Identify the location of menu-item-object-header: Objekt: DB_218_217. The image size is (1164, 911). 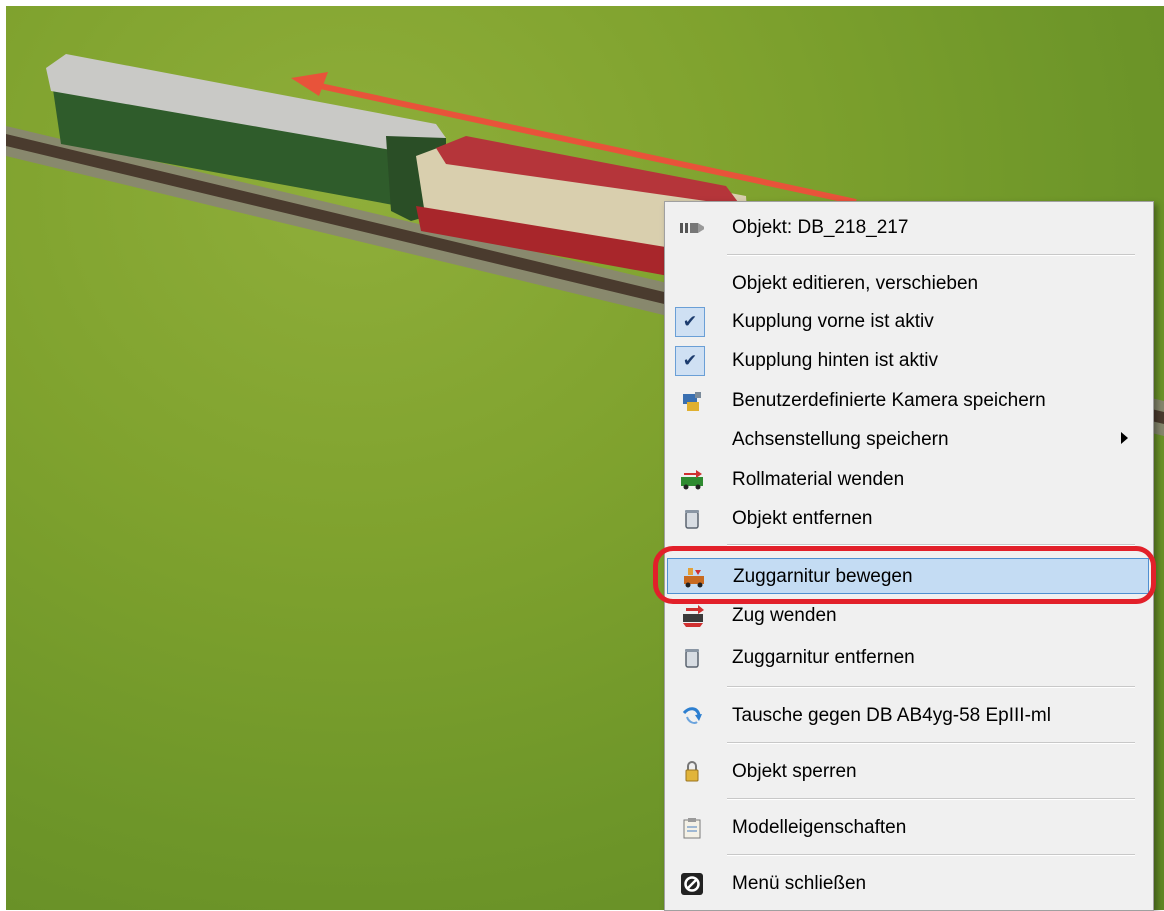
(908, 228).